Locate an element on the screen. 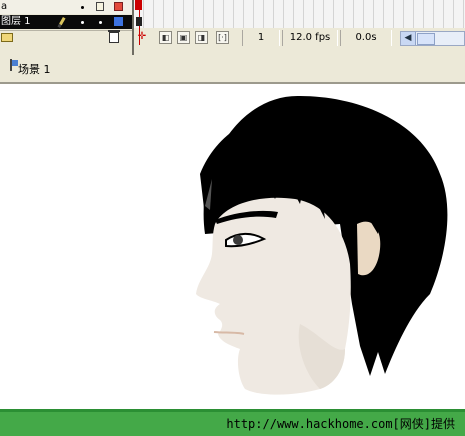 The height and width of the screenshot is (436, 465). folder-icon is located at coordinates (7, 37).